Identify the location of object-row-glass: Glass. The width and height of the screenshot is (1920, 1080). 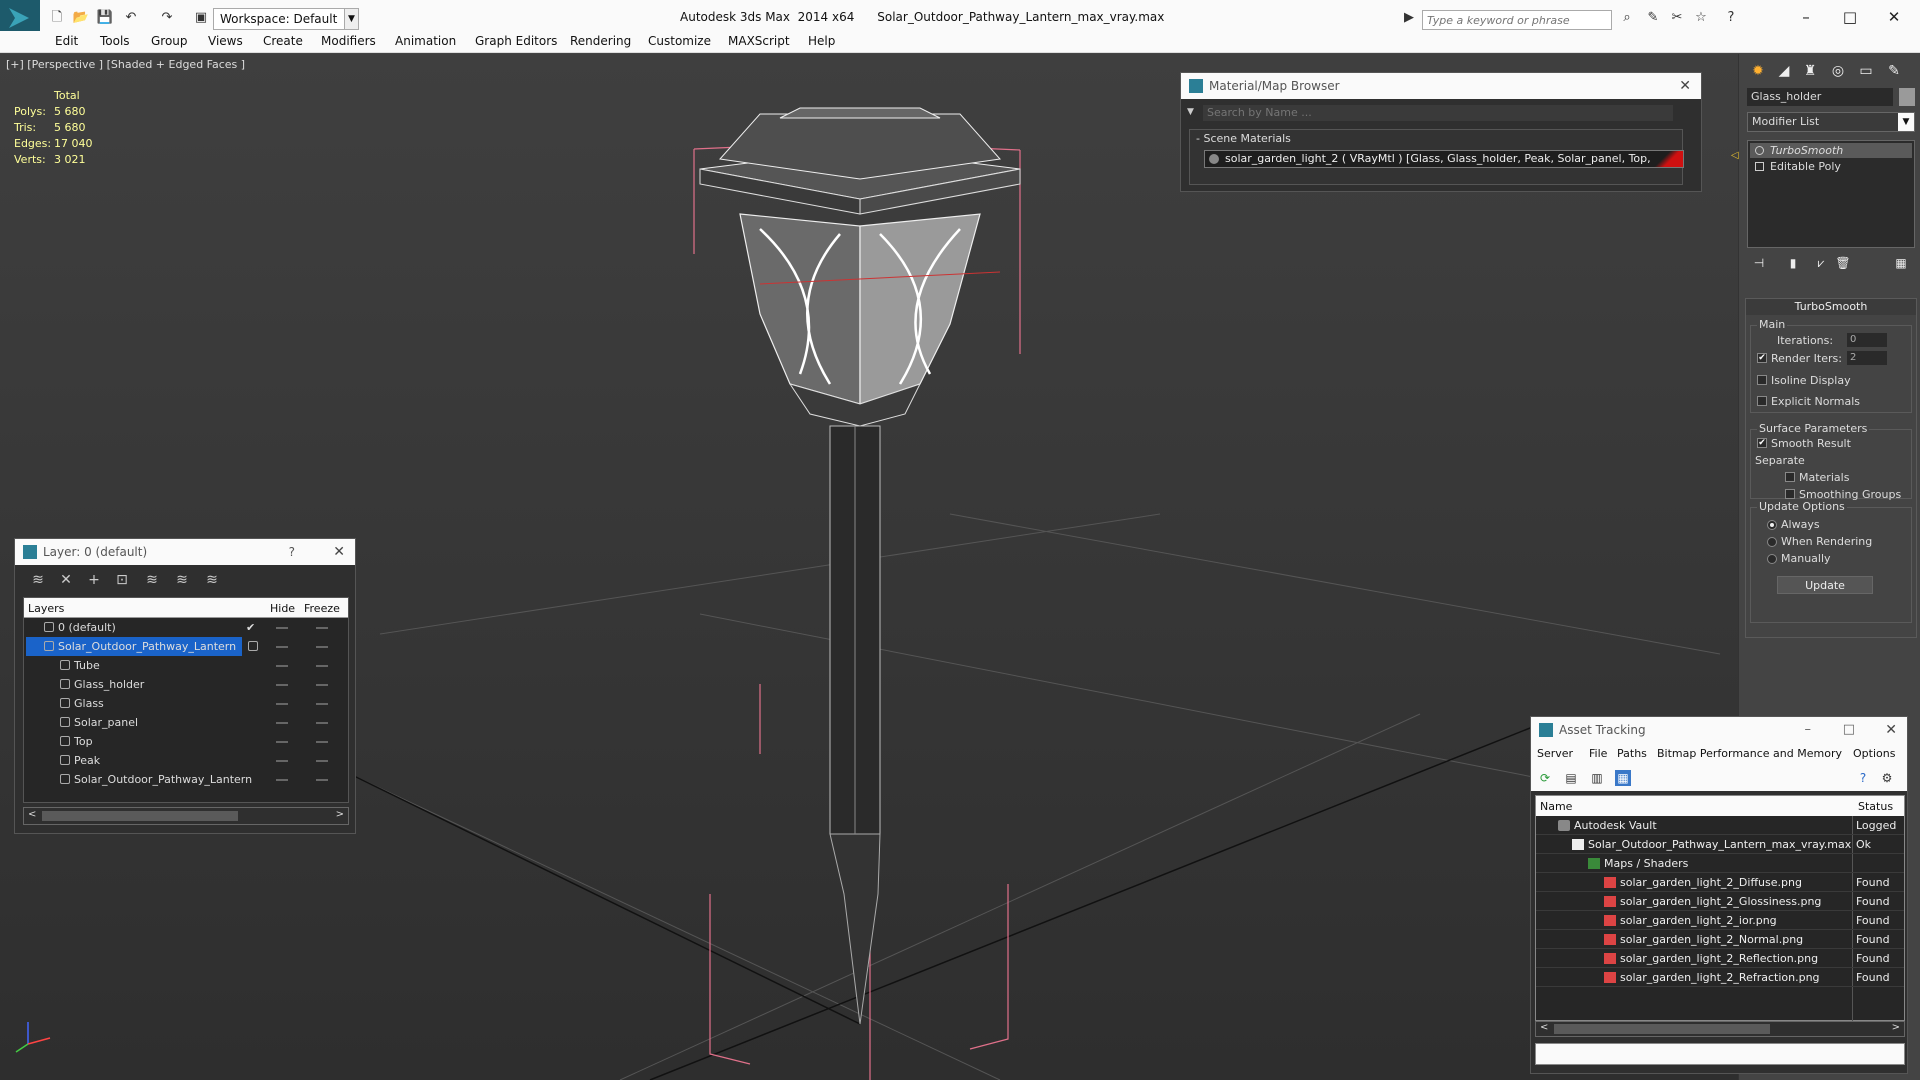
(186, 703).